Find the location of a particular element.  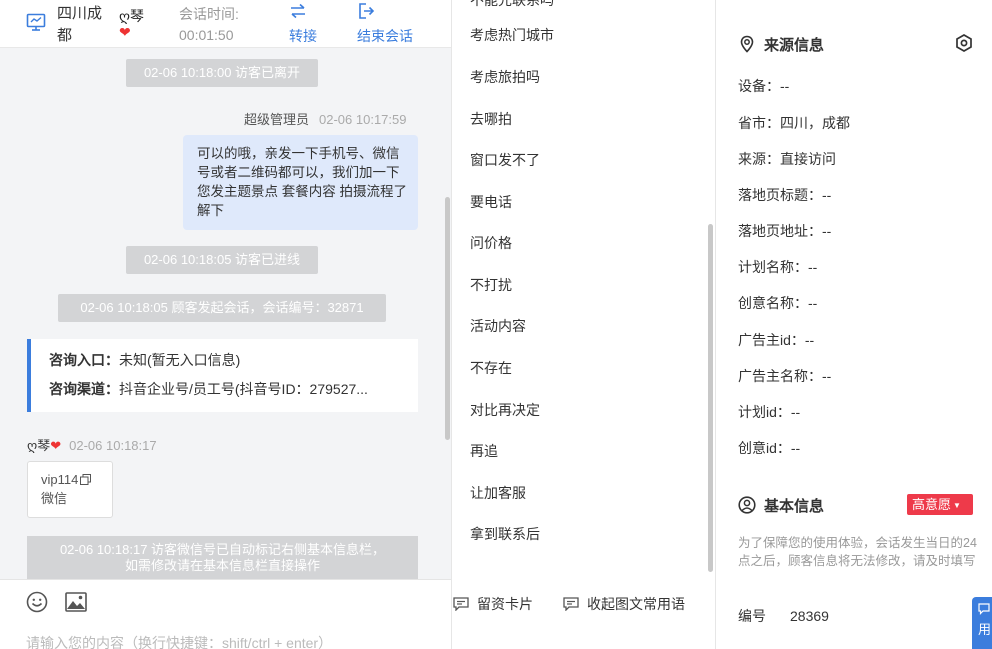

phrase-item: 拿到联系后 is located at coordinates (505, 534).